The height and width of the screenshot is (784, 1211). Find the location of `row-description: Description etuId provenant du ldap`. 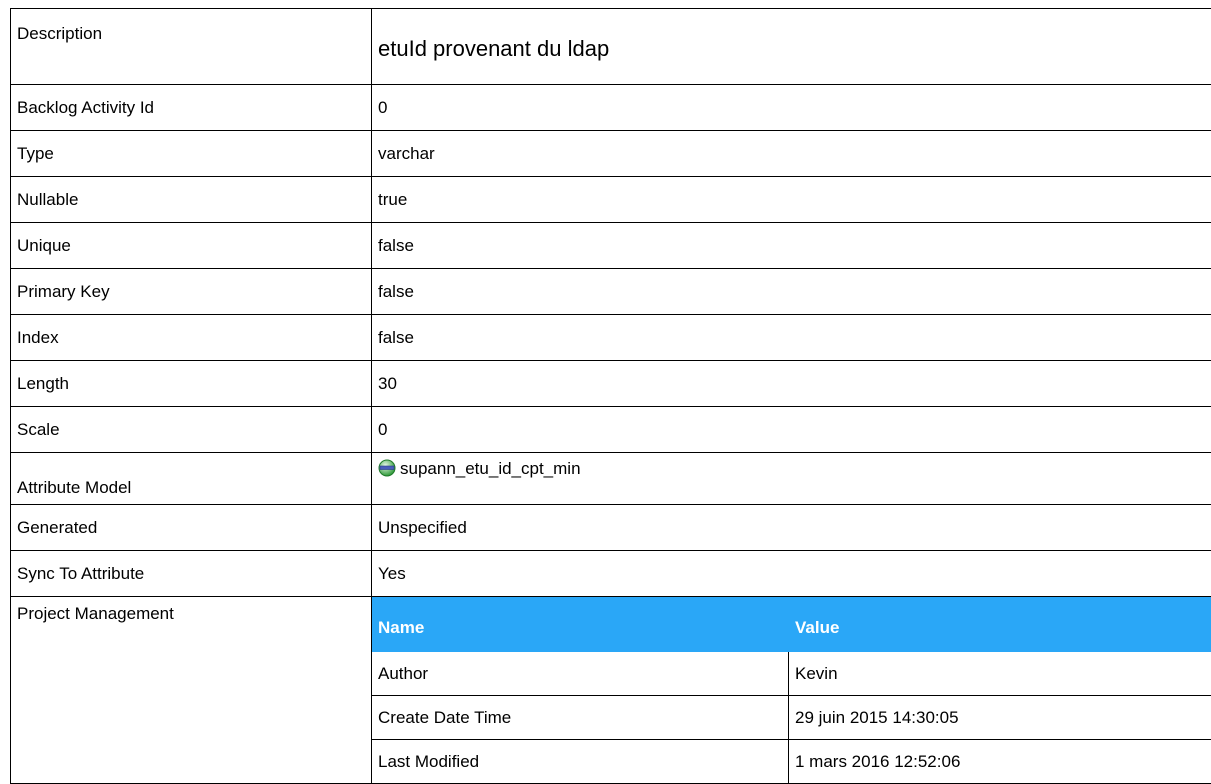

row-description: Description etuId provenant du ldap is located at coordinates (611, 47).